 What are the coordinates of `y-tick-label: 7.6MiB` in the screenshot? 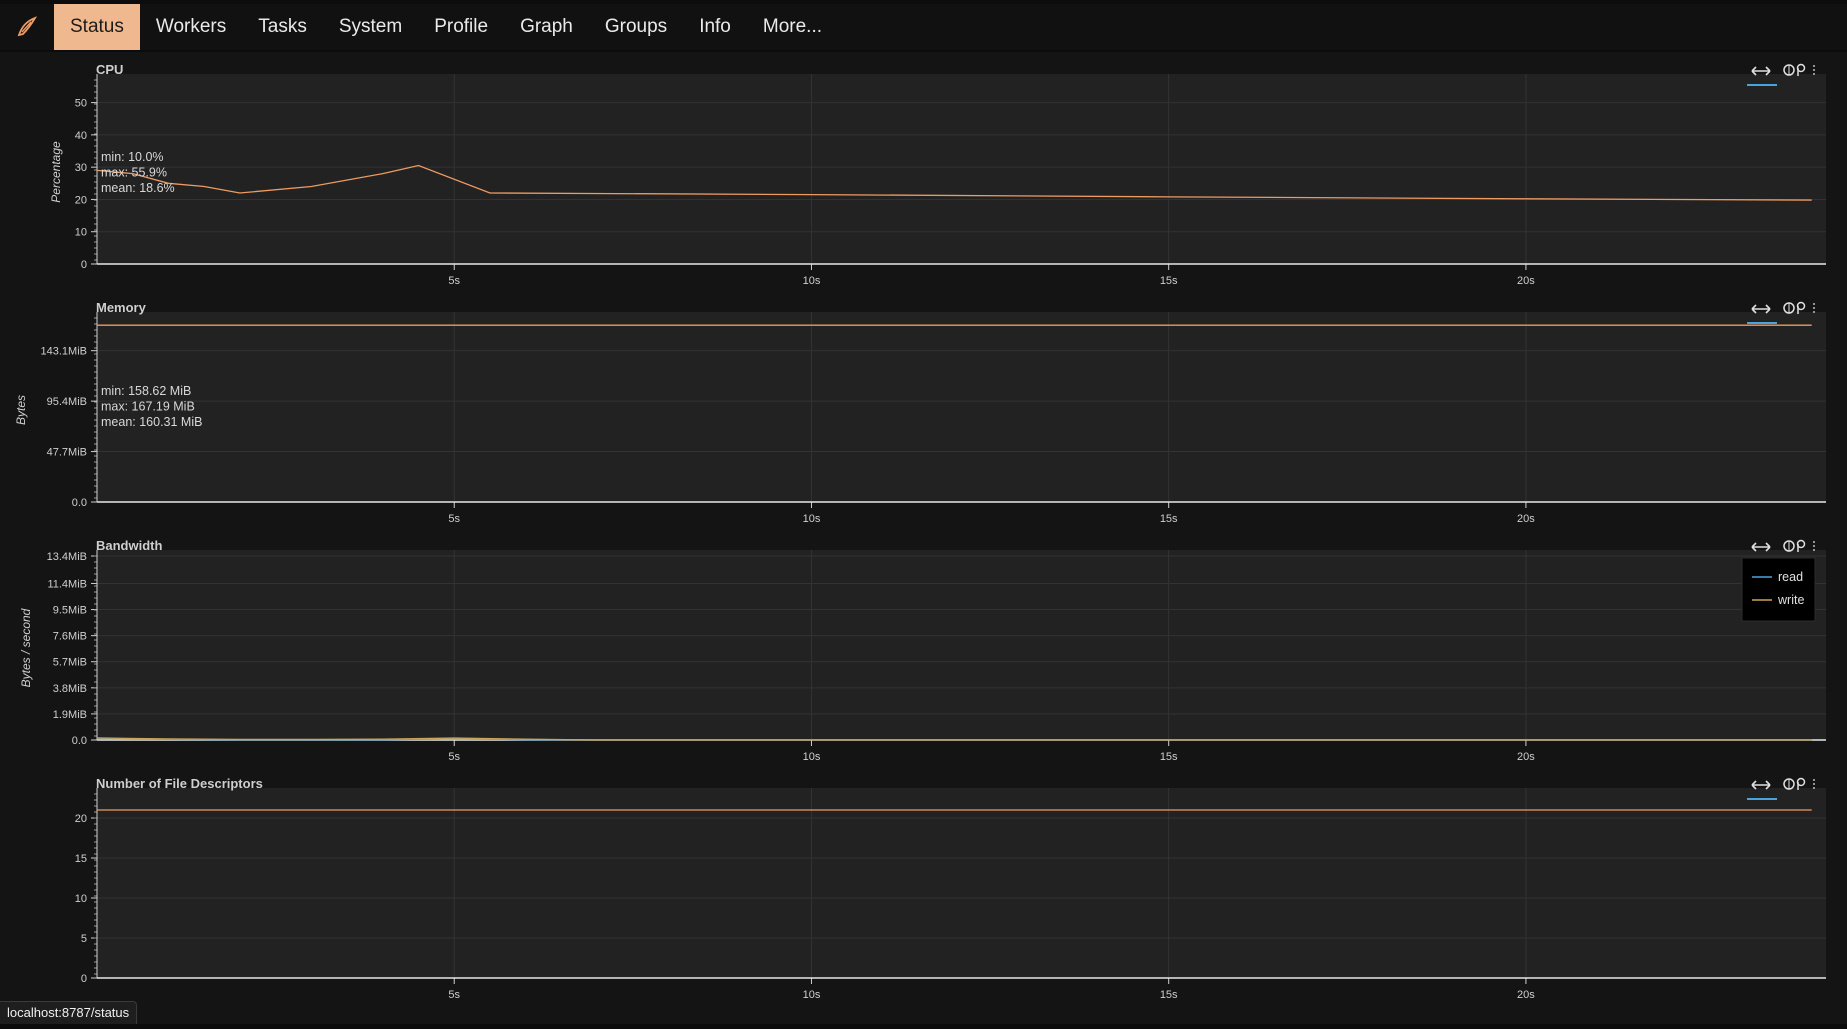 It's located at (70, 637).